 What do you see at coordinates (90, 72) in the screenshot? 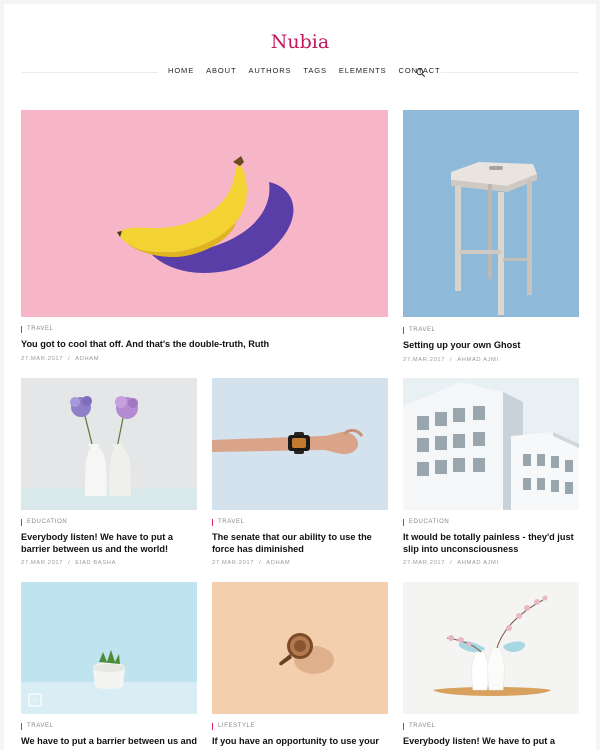
I see `header-divider-left` at bounding box center [90, 72].